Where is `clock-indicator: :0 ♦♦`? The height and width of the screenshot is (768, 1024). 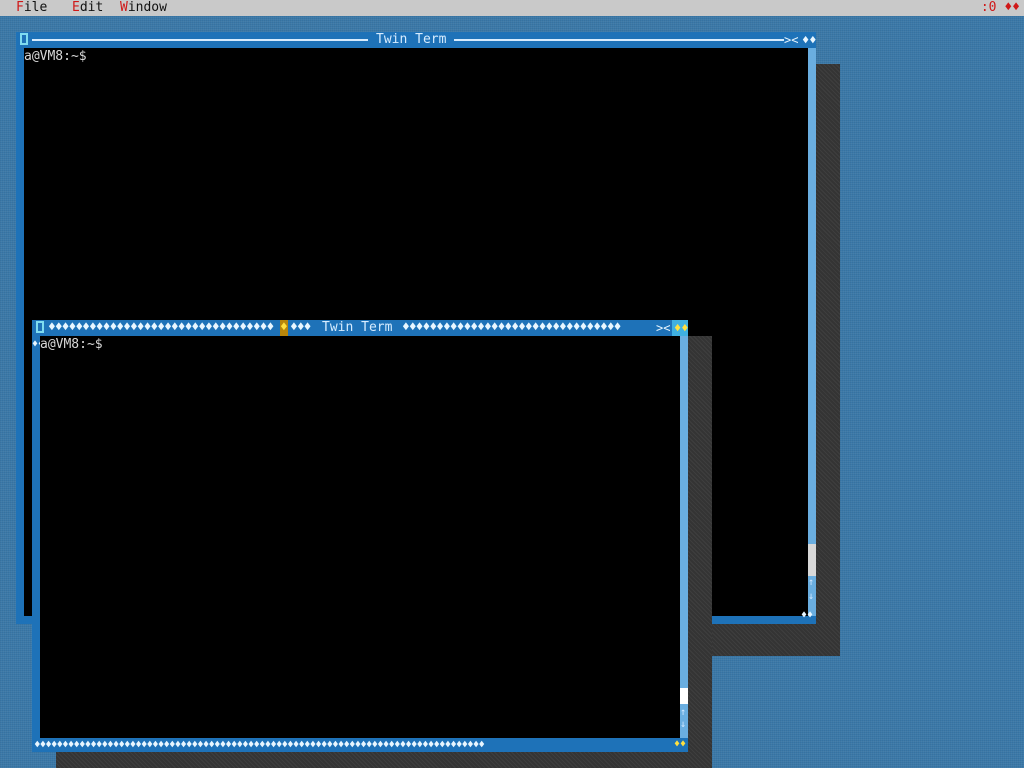 clock-indicator: :0 ♦♦ is located at coordinates (1000, 7).